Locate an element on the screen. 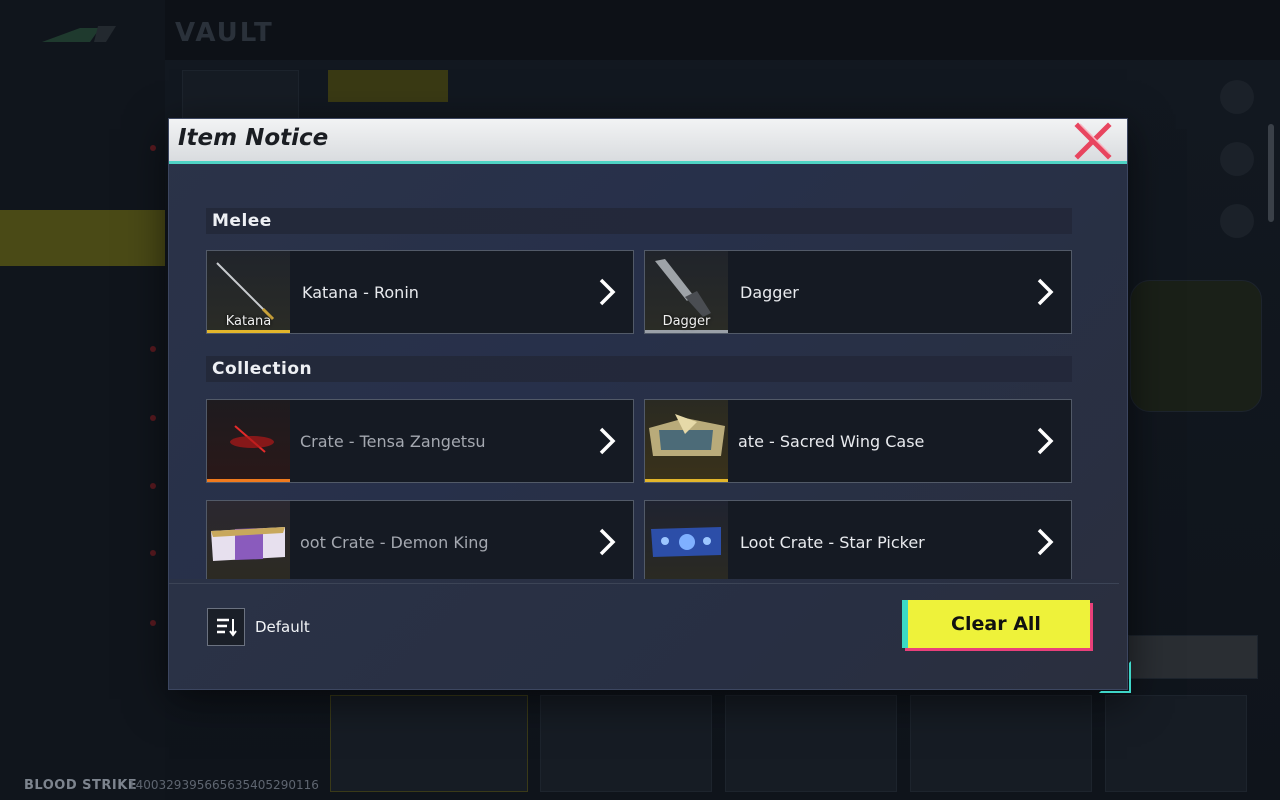  section-header-melee: Melee is located at coordinates (639, 221).